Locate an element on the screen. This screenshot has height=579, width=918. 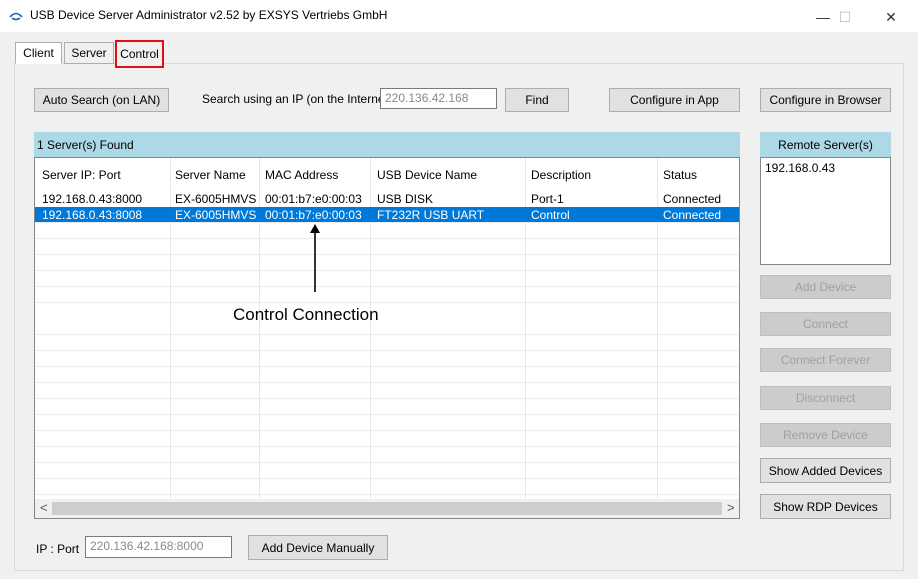
cell-usb-device: FT232R USB UART is located at coordinates (431, 215).